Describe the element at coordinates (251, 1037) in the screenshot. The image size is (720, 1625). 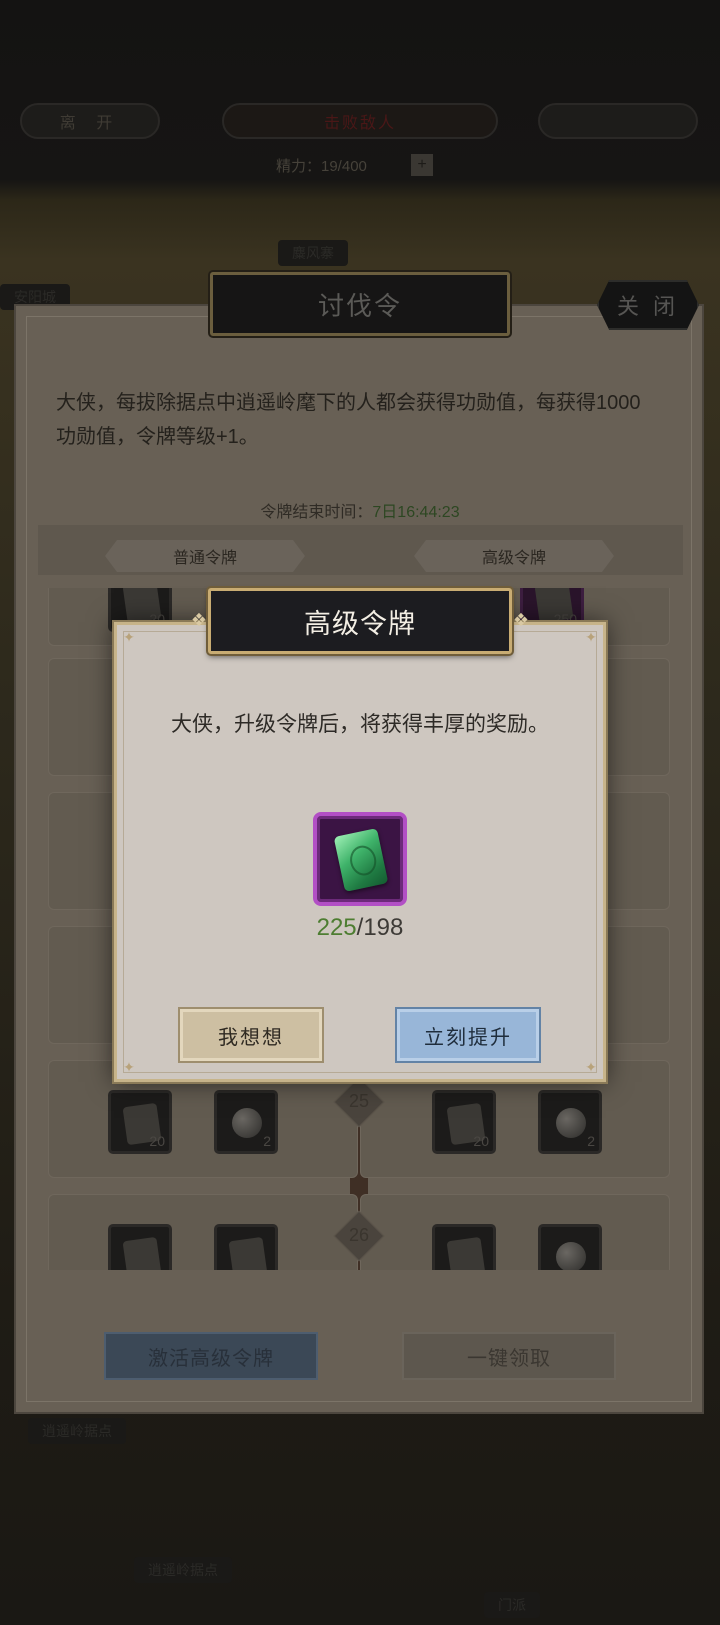
I see `think-label: 我想想` at that location.